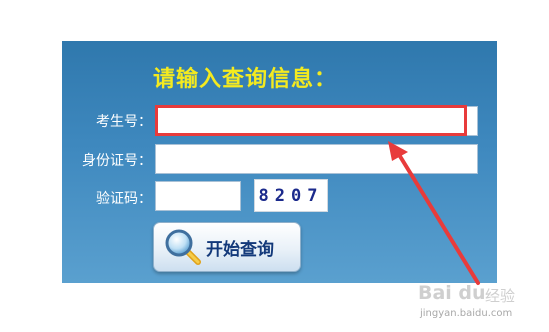 This screenshot has width=549, height=332. Describe the element at coordinates (500, 296) in the screenshot. I see `watermark-jingyan-text: 经验` at that location.